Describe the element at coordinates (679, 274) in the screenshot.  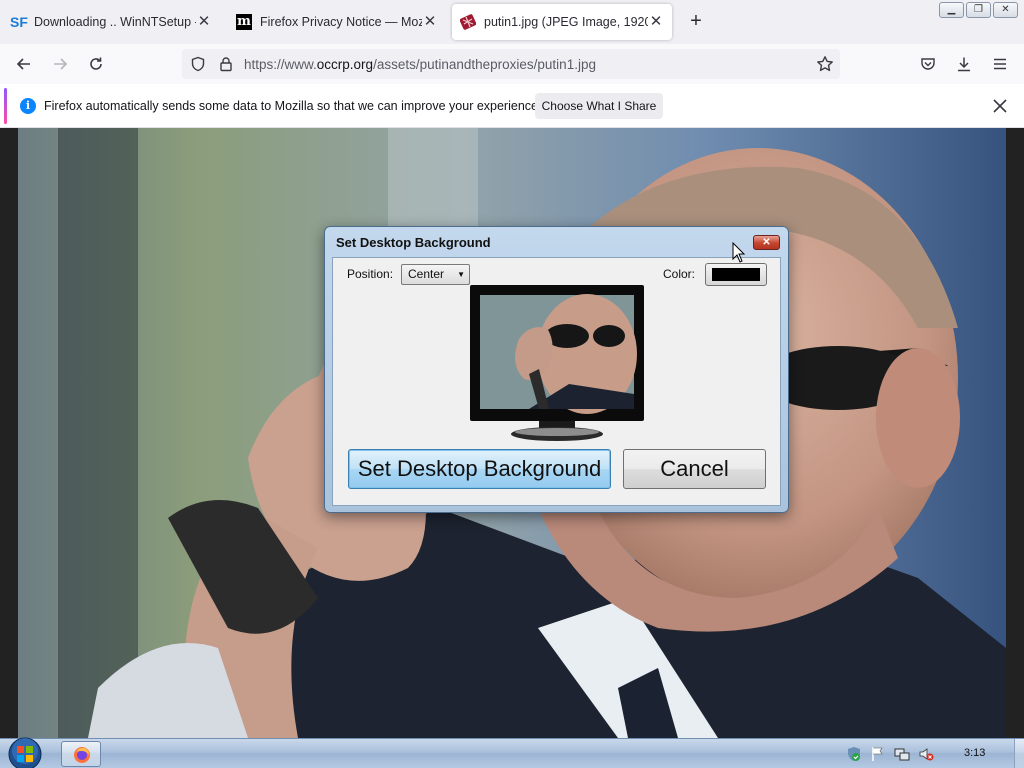
I see `color-label: Color:` at that location.